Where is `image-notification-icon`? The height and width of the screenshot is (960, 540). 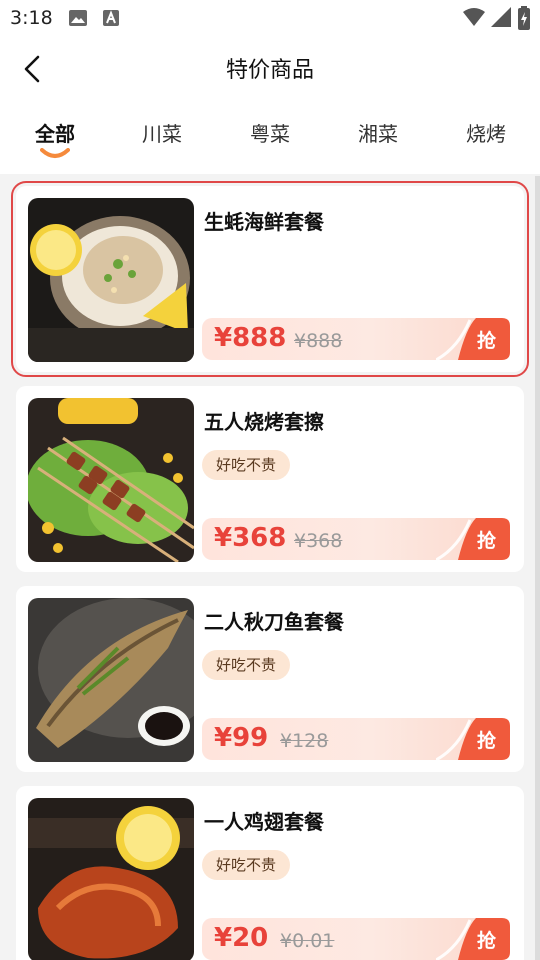 image-notification-icon is located at coordinates (78, 20).